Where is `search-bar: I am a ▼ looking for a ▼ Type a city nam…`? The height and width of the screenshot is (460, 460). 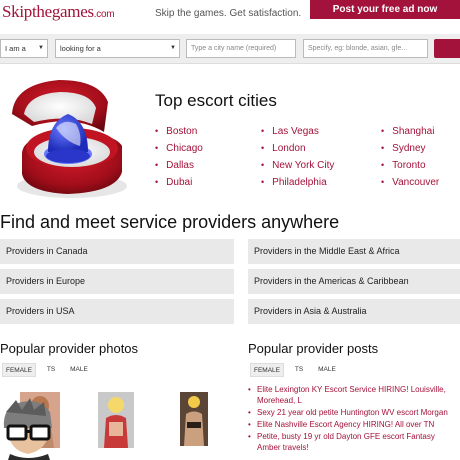 search-bar: I am a ▼ looking for a ▼ Type a city nam… is located at coordinates (230, 49).